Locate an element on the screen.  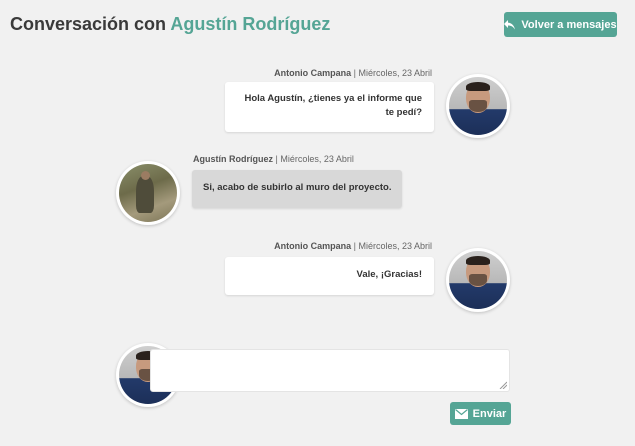
title-contact-name: Agustín Rodríguez is located at coordinates (250, 24).